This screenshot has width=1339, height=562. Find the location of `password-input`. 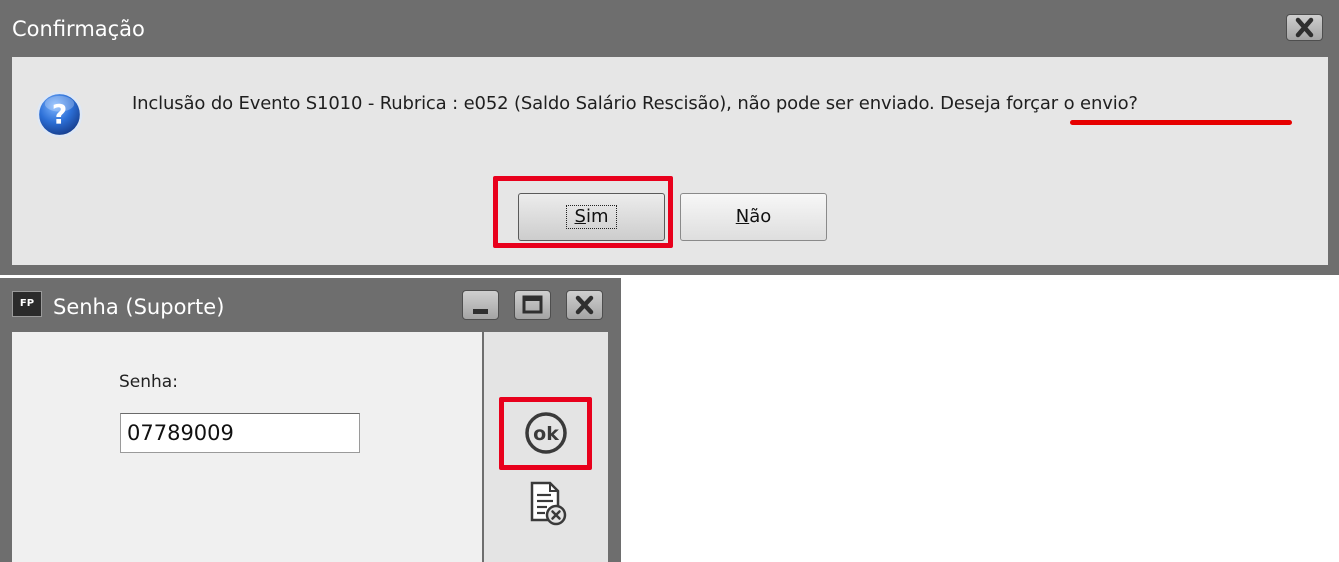

password-input is located at coordinates (240, 433).